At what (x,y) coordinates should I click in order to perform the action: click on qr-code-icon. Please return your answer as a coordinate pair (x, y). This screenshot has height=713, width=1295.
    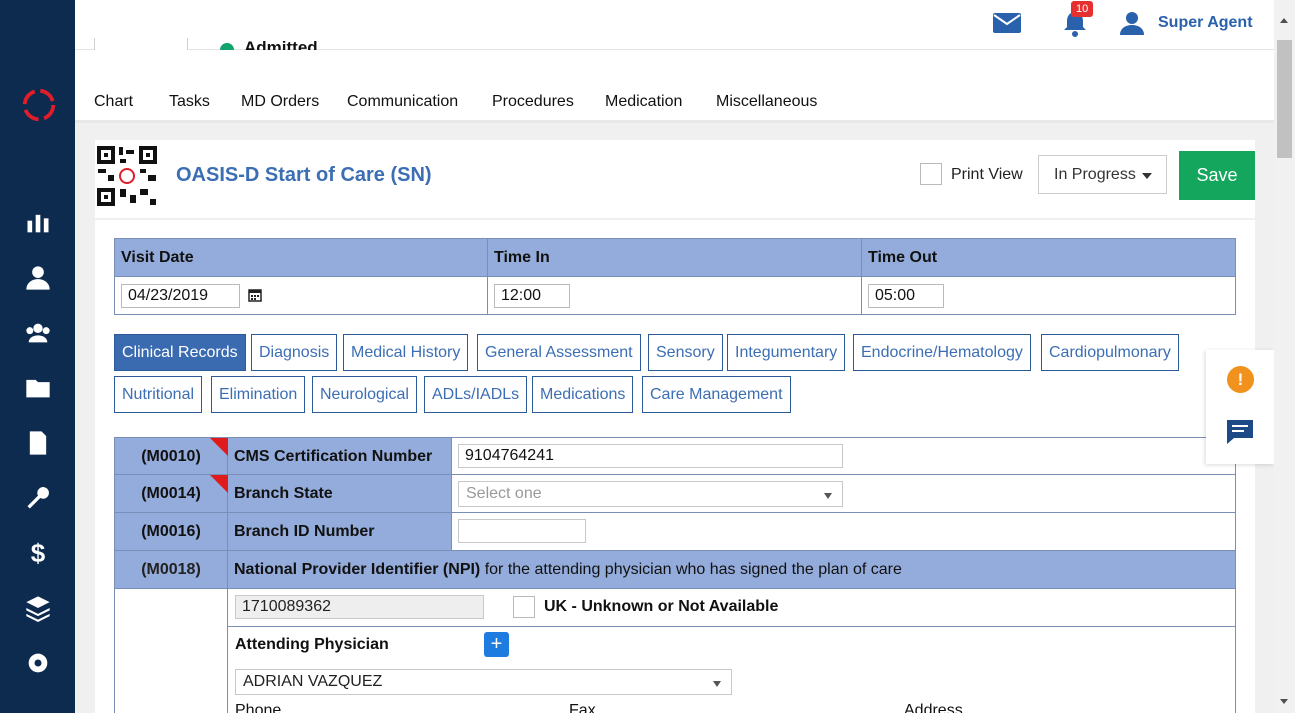
    Looking at the image, I should click on (127, 176).